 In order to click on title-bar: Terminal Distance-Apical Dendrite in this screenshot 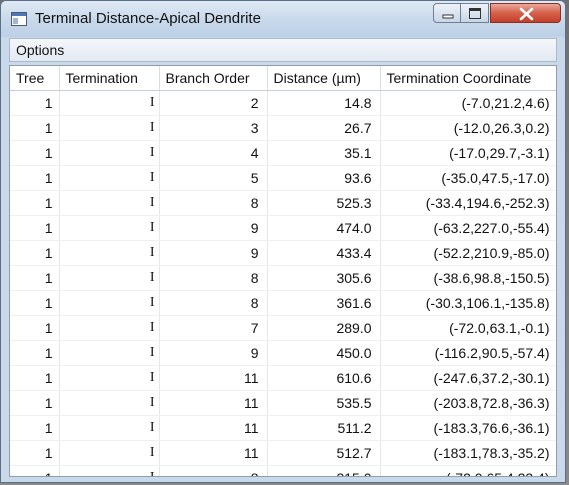, I will do `click(283, 19)`.